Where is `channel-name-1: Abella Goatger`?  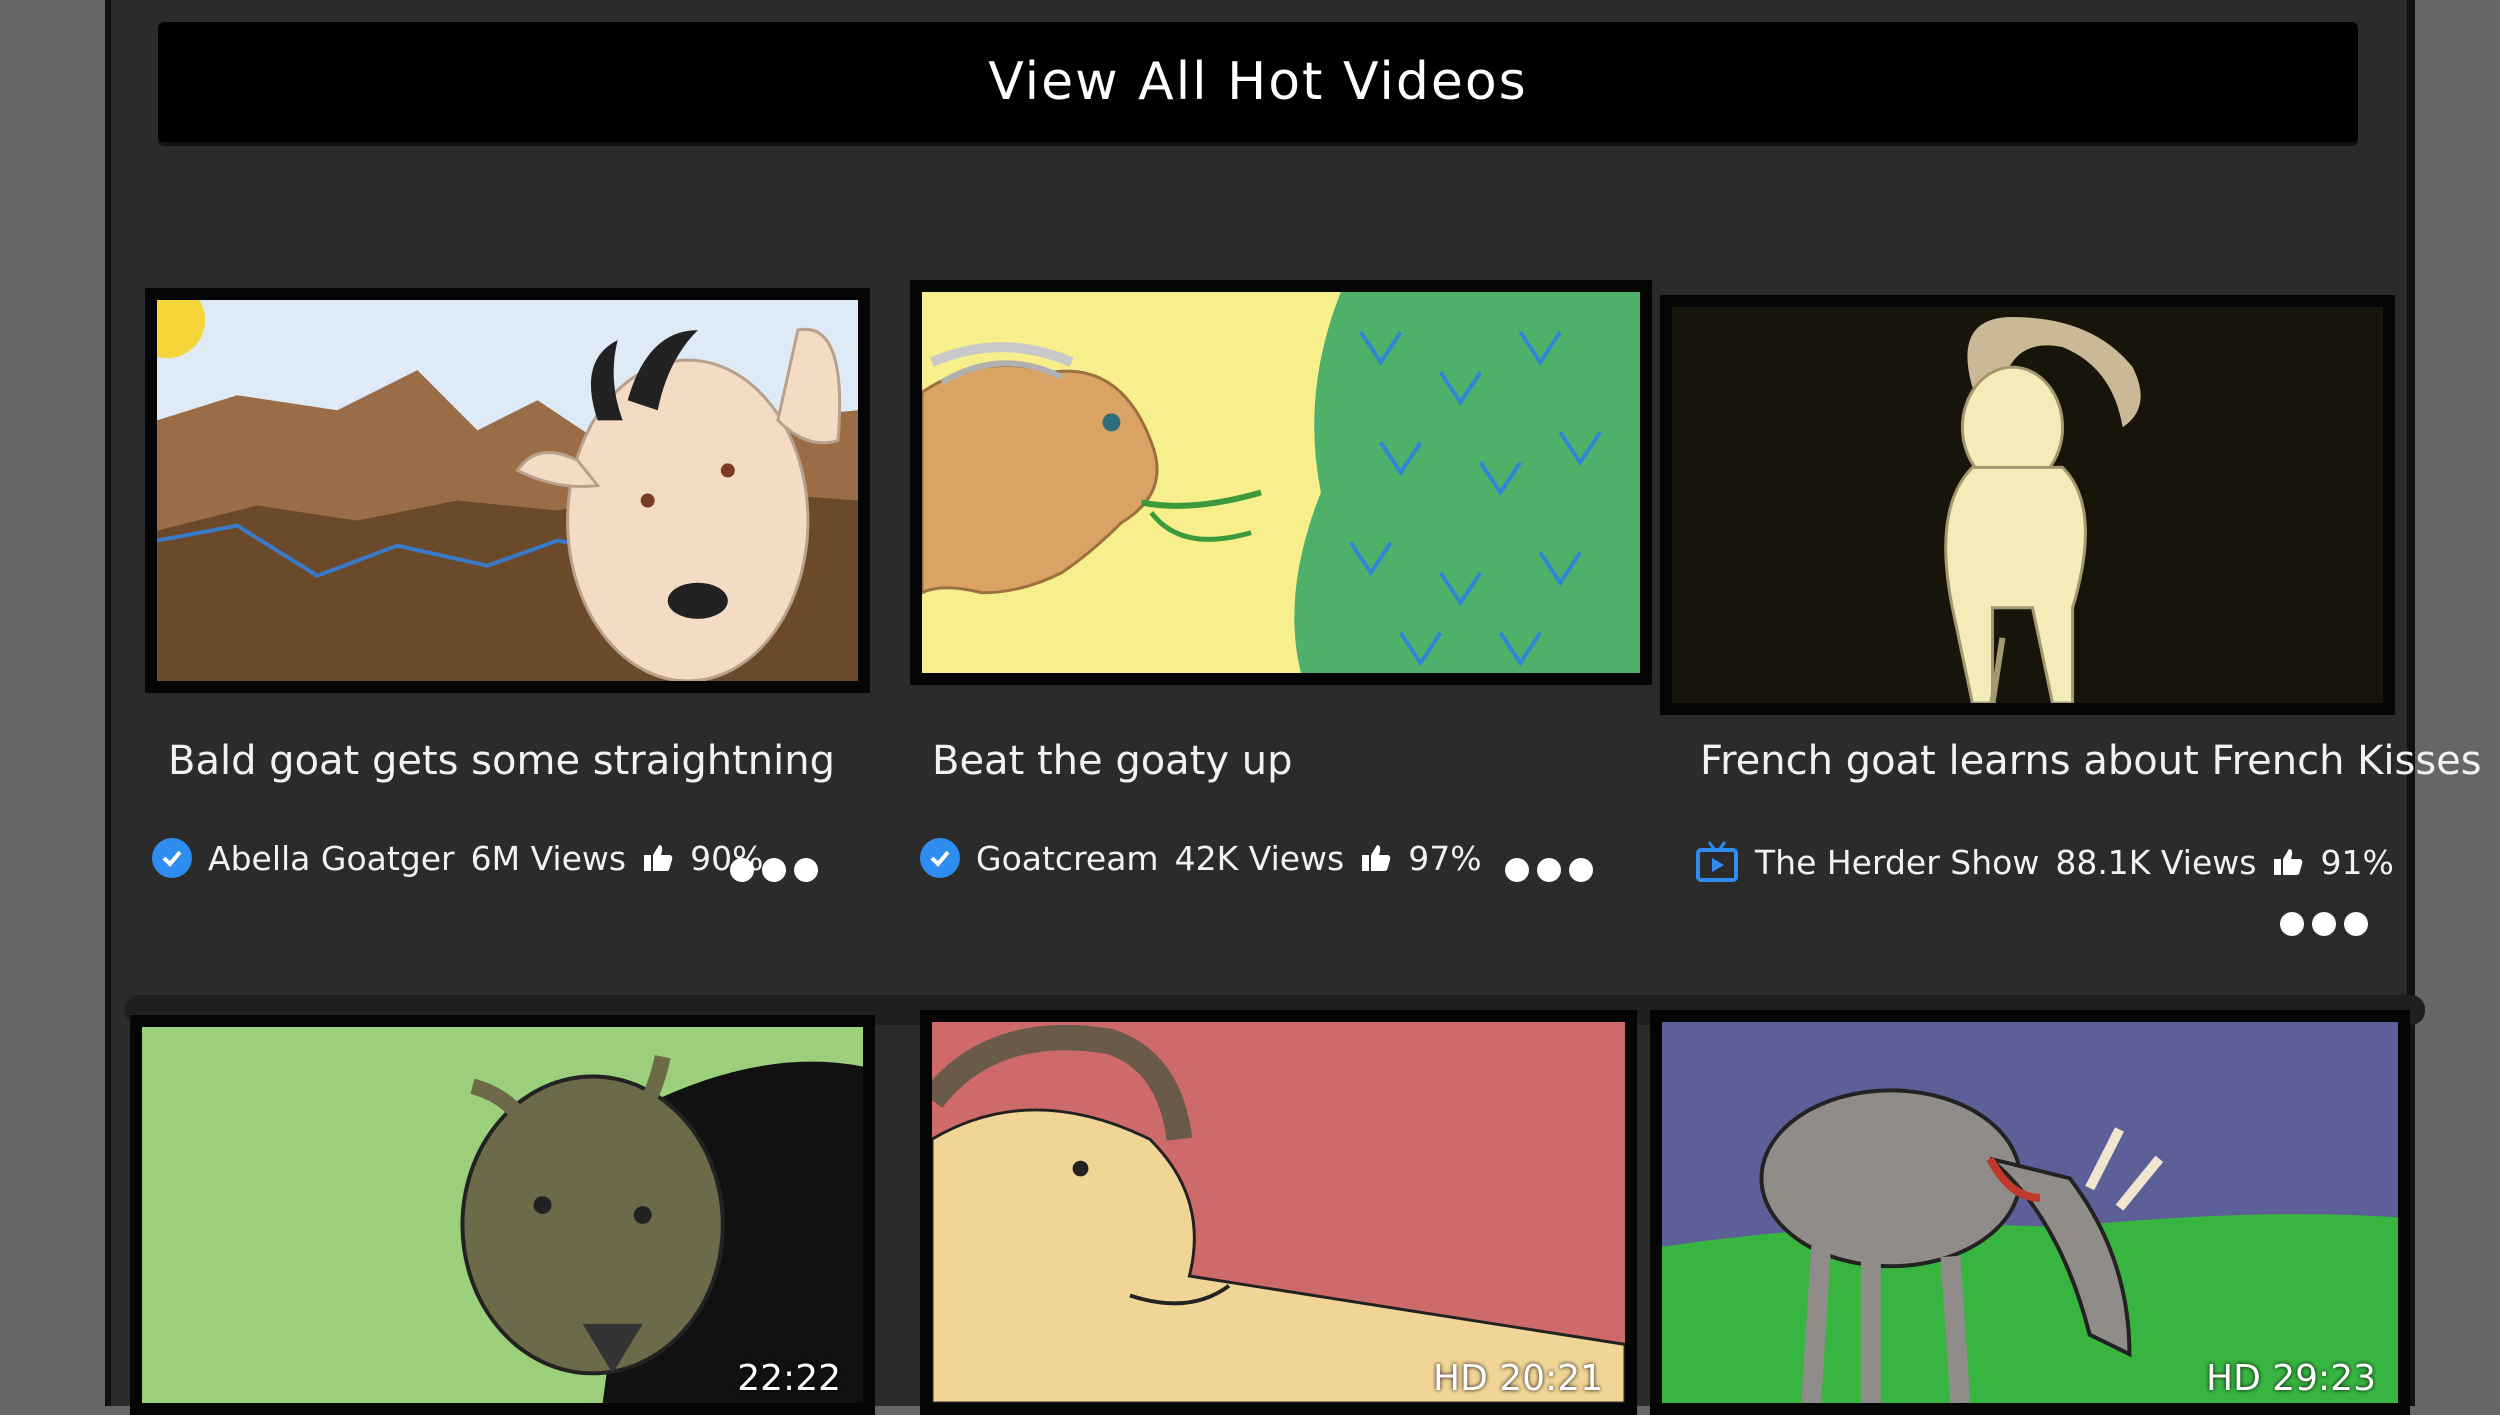
channel-name-1: Abella Goatger is located at coordinates (331, 858).